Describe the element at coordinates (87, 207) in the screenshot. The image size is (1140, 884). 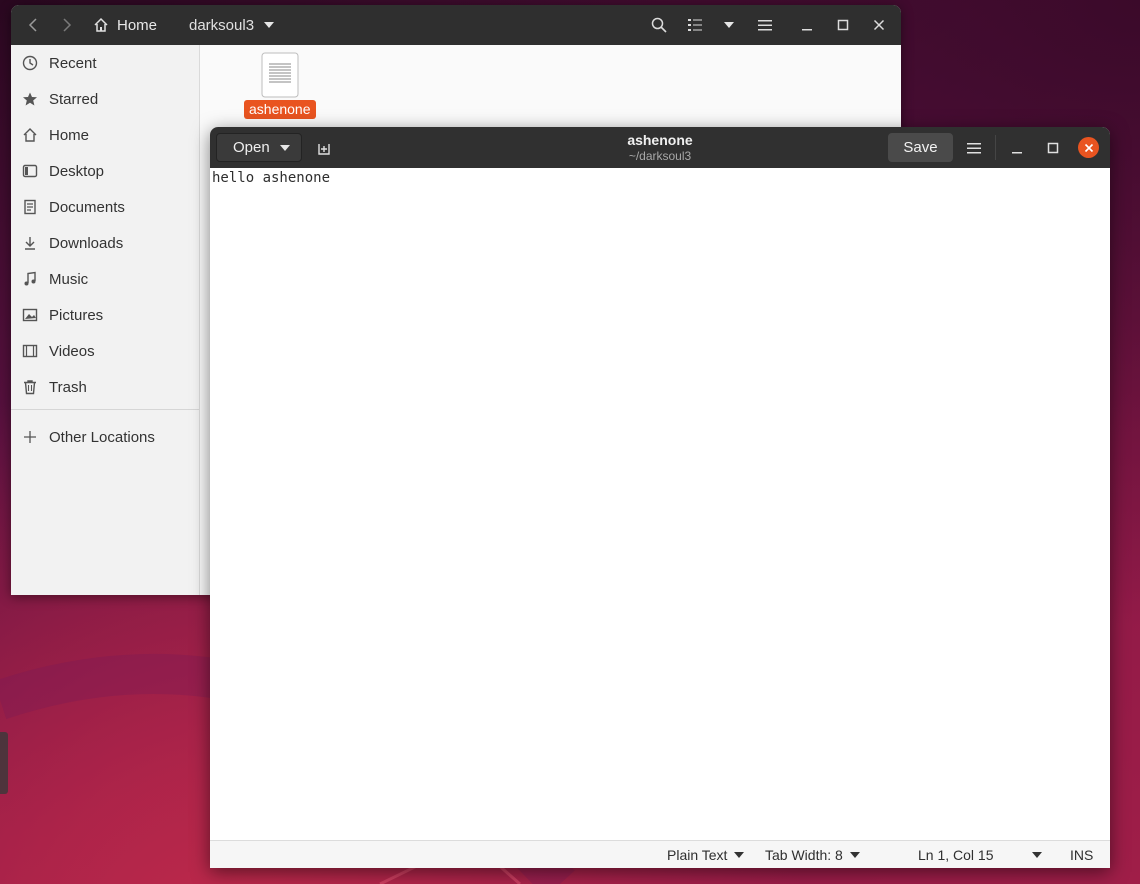
I see `sidebar-item-label: Documents` at that location.